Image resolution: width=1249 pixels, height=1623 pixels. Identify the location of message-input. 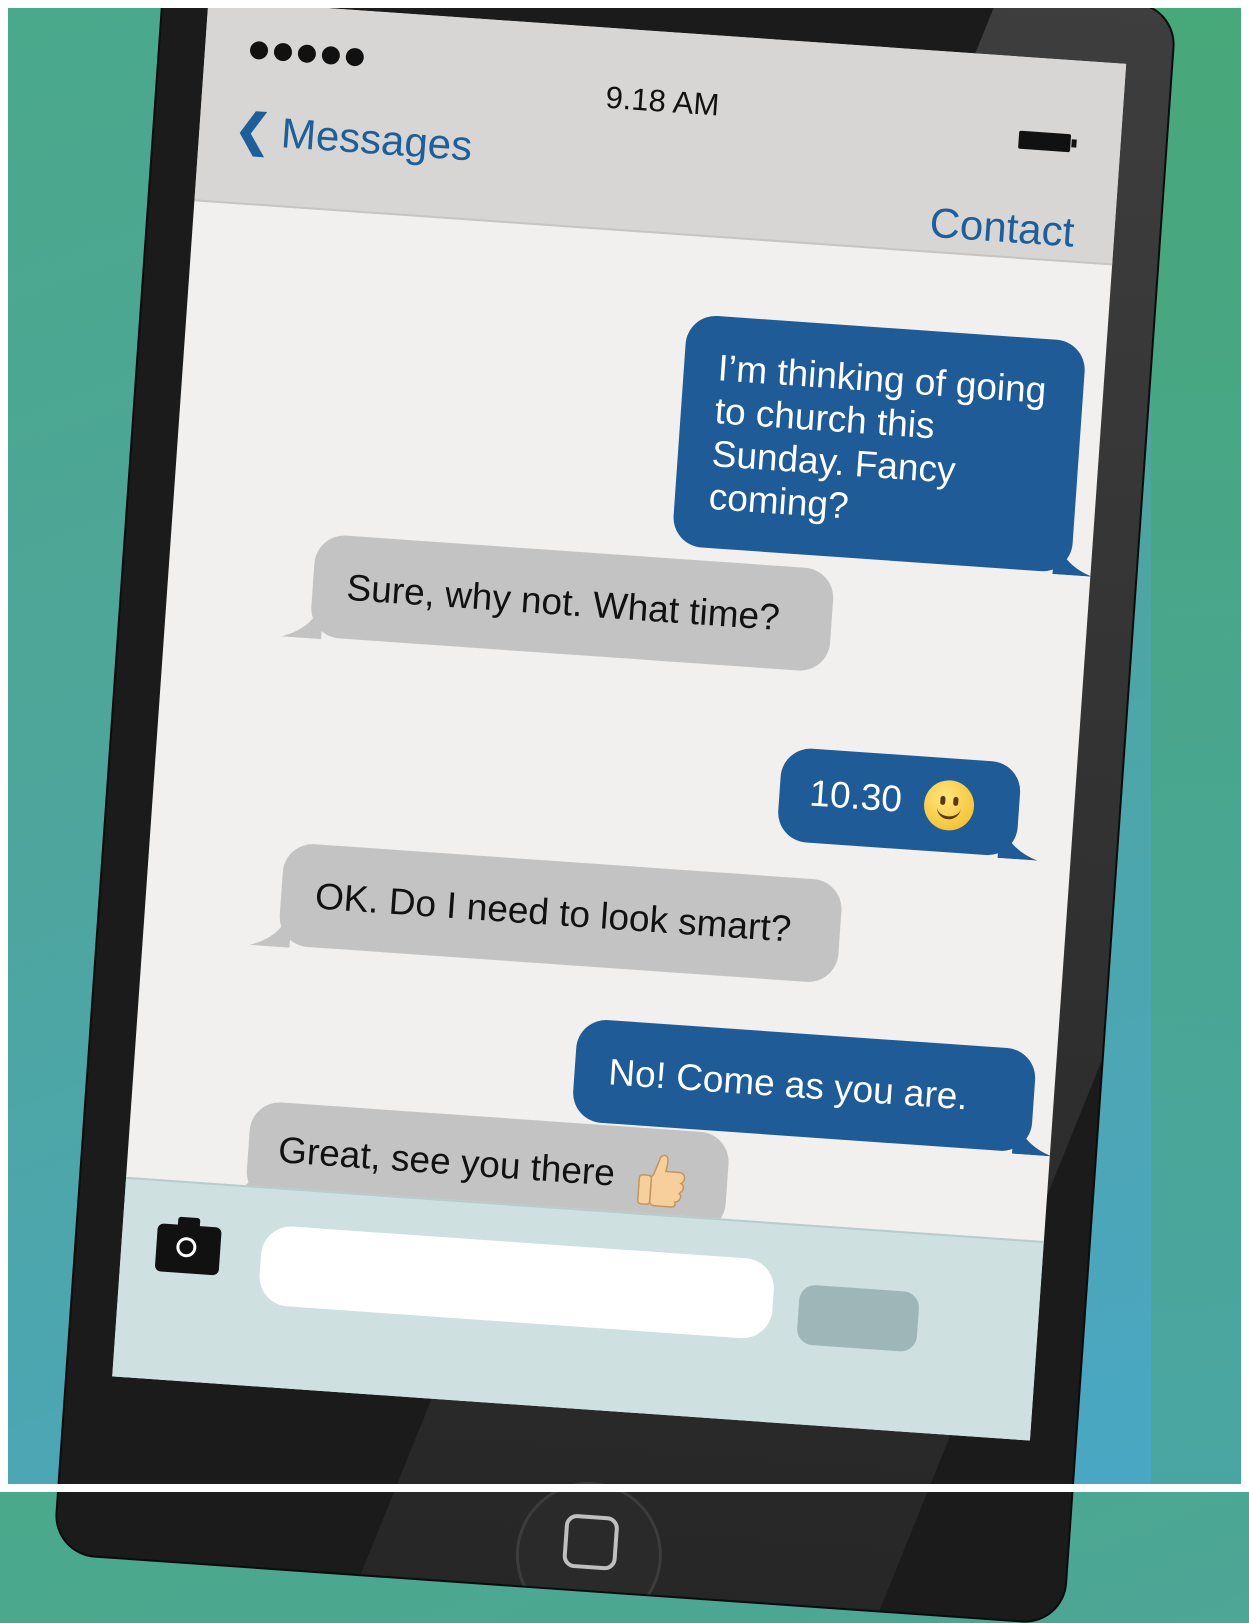
(516, 1282).